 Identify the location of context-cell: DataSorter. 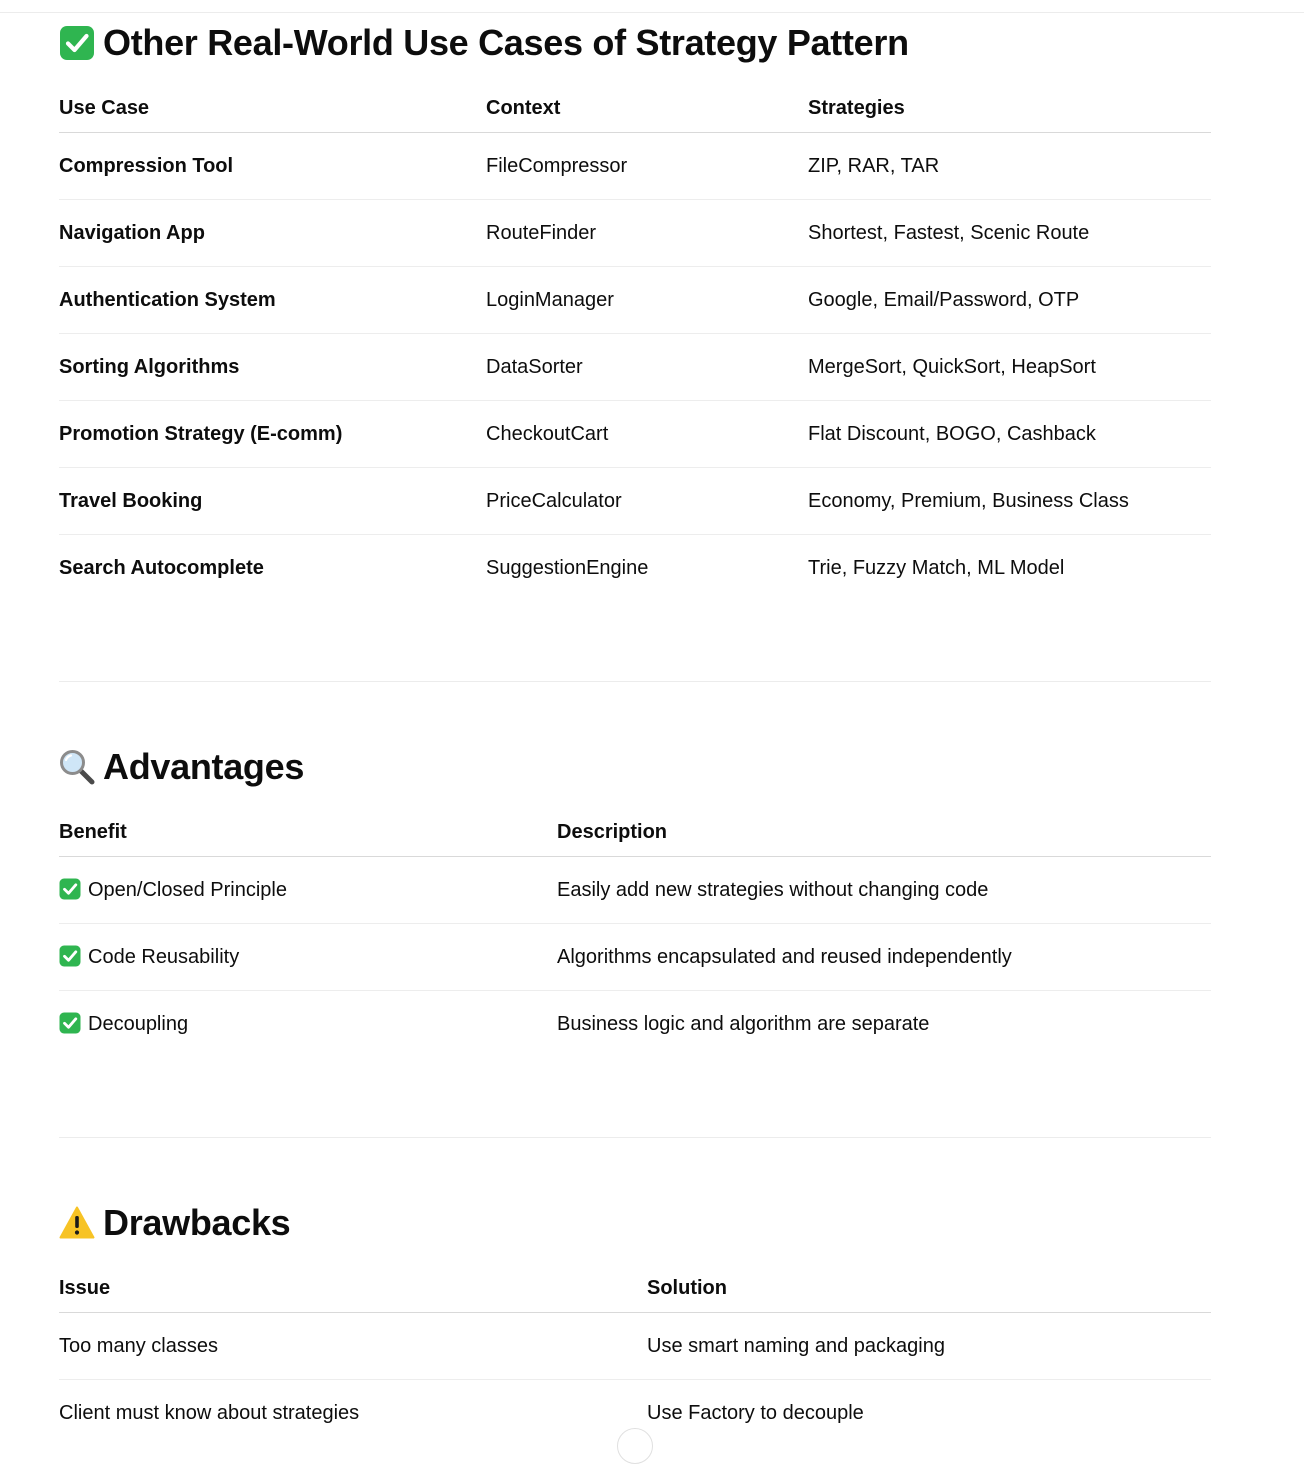
(647, 367).